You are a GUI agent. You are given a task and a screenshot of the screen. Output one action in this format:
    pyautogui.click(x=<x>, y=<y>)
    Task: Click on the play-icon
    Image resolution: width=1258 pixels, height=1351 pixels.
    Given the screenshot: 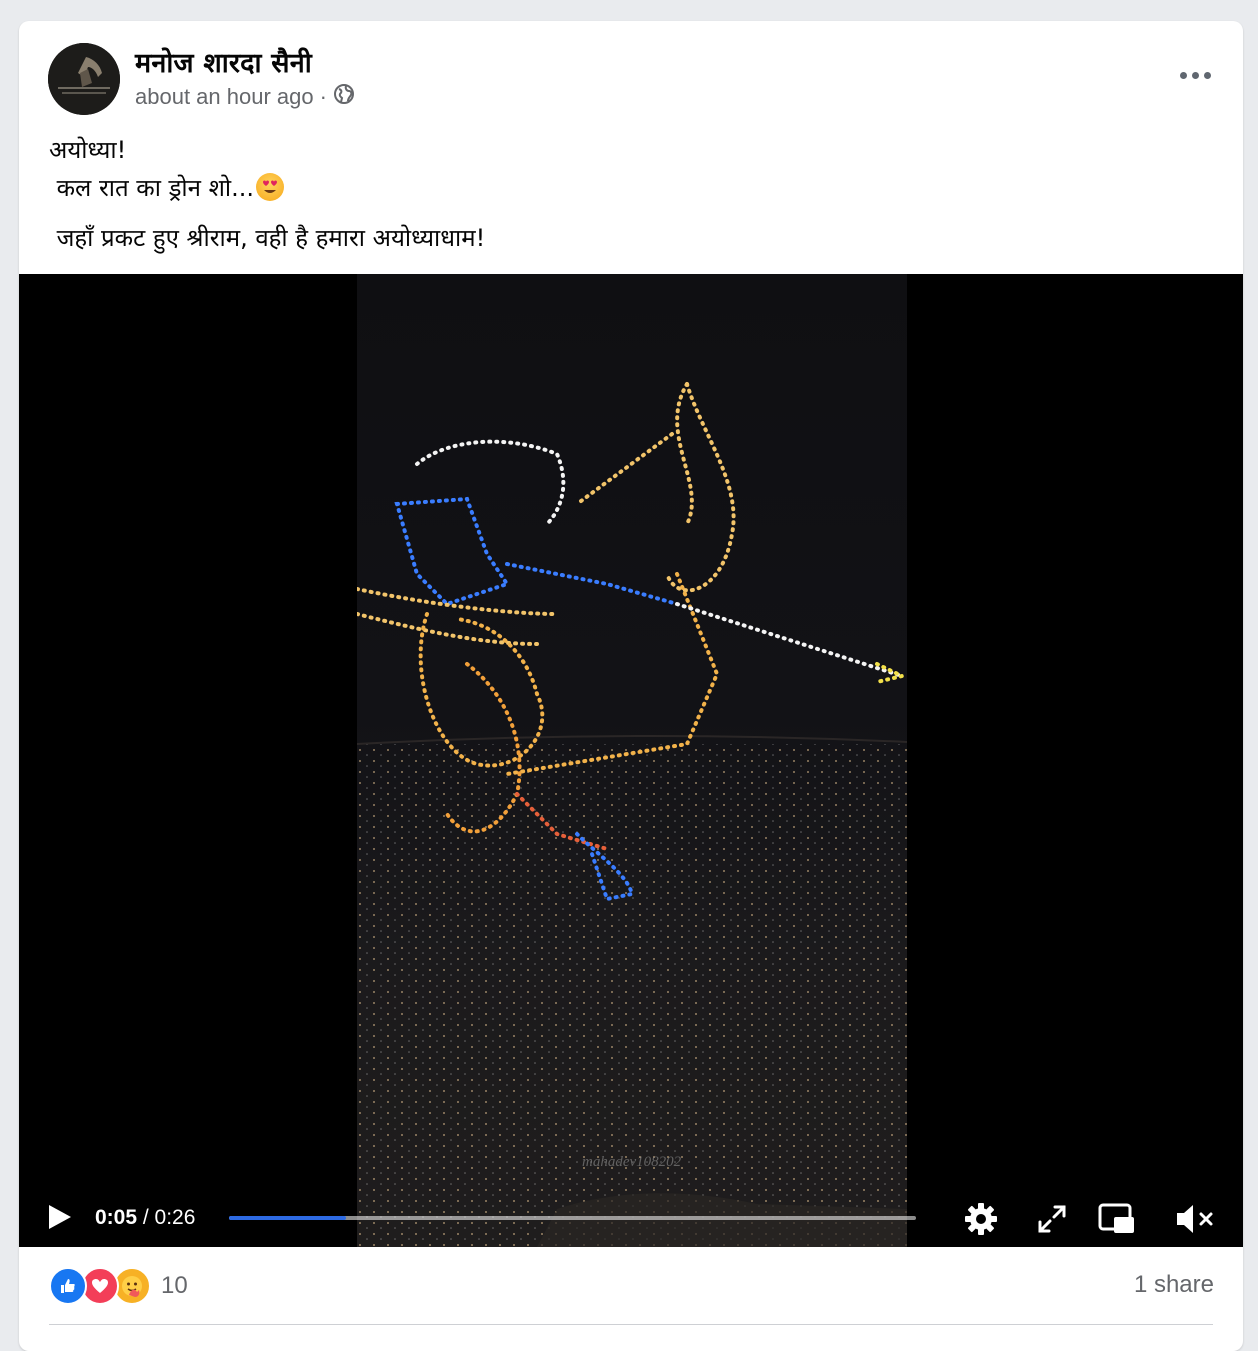 What is the action you would take?
    pyautogui.click(x=60, y=1217)
    